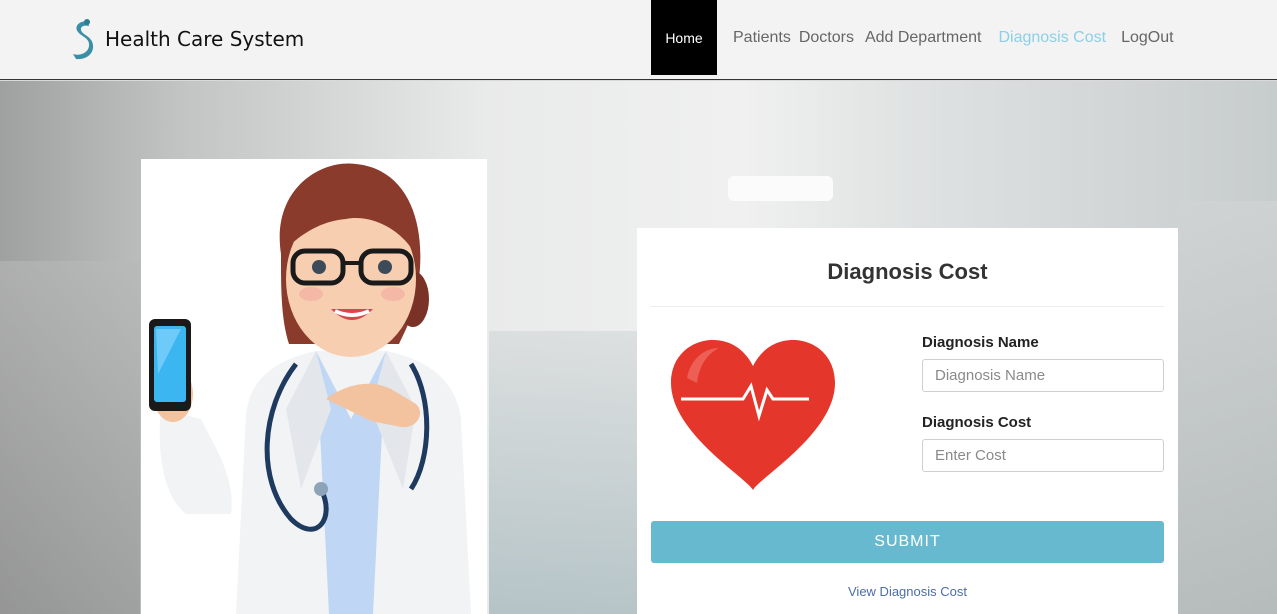 The height and width of the screenshot is (614, 1277). What do you see at coordinates (907, 306) in the screenshot?
I see `card-divider` at bounding box center [907, 306].